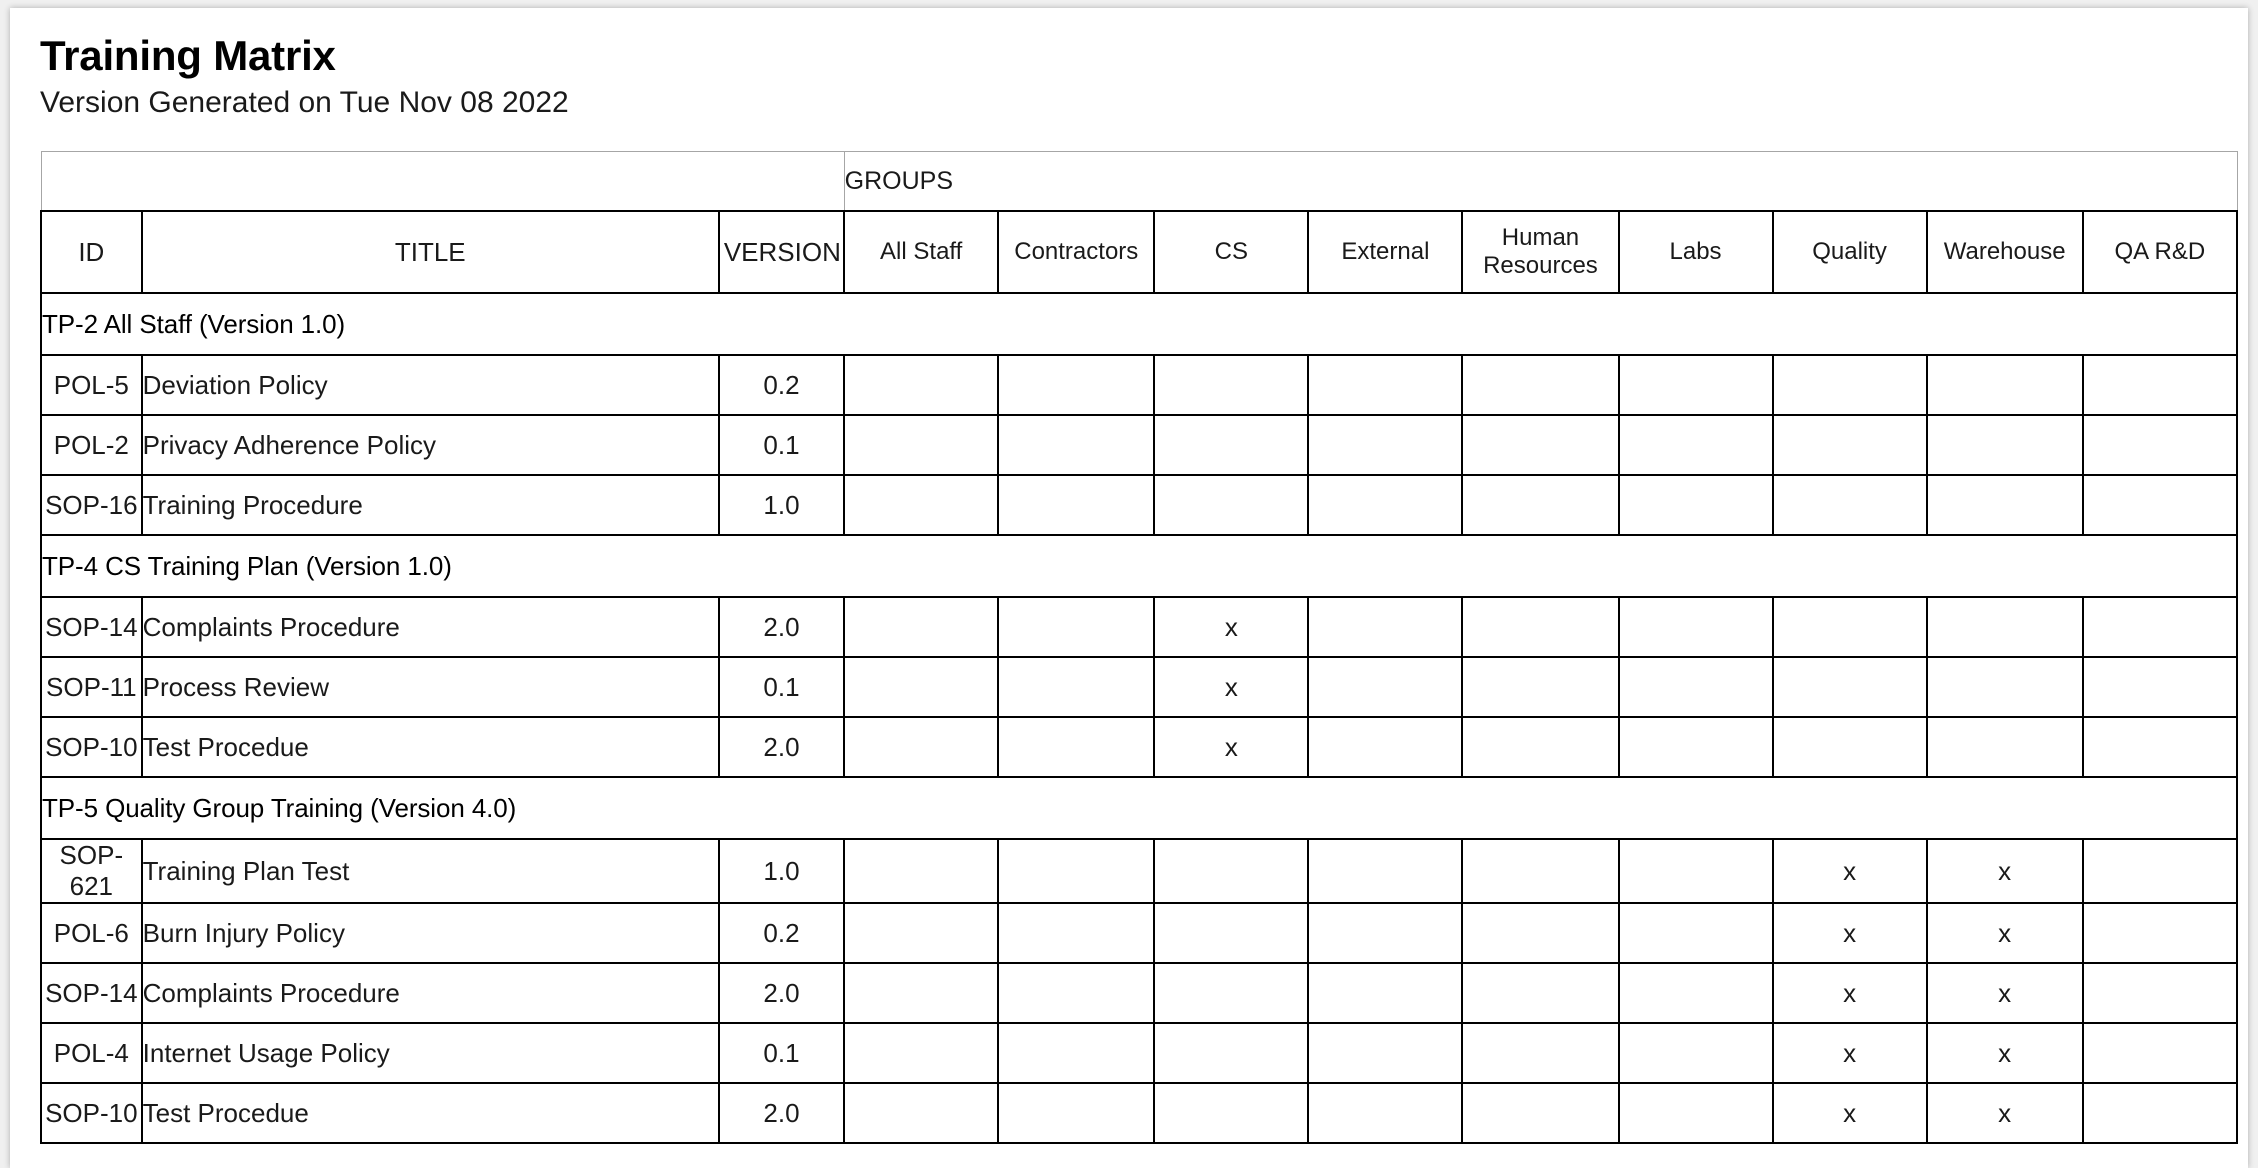 The height and width of the screenshot is (1168, 2258). Describe the element at coordinates (1231, 252) in the screenshot. I see `header-cell-group-cs: CS` at that location.